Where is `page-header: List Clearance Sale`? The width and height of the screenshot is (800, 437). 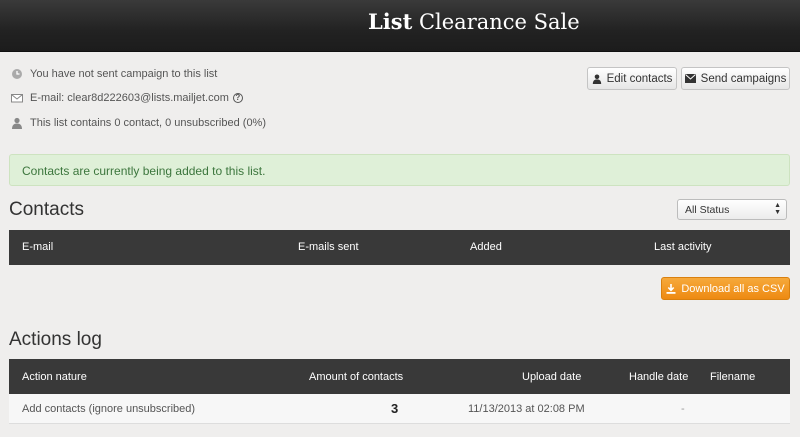 page-header: List Clearance Sale is located at coordinates (400, 26).